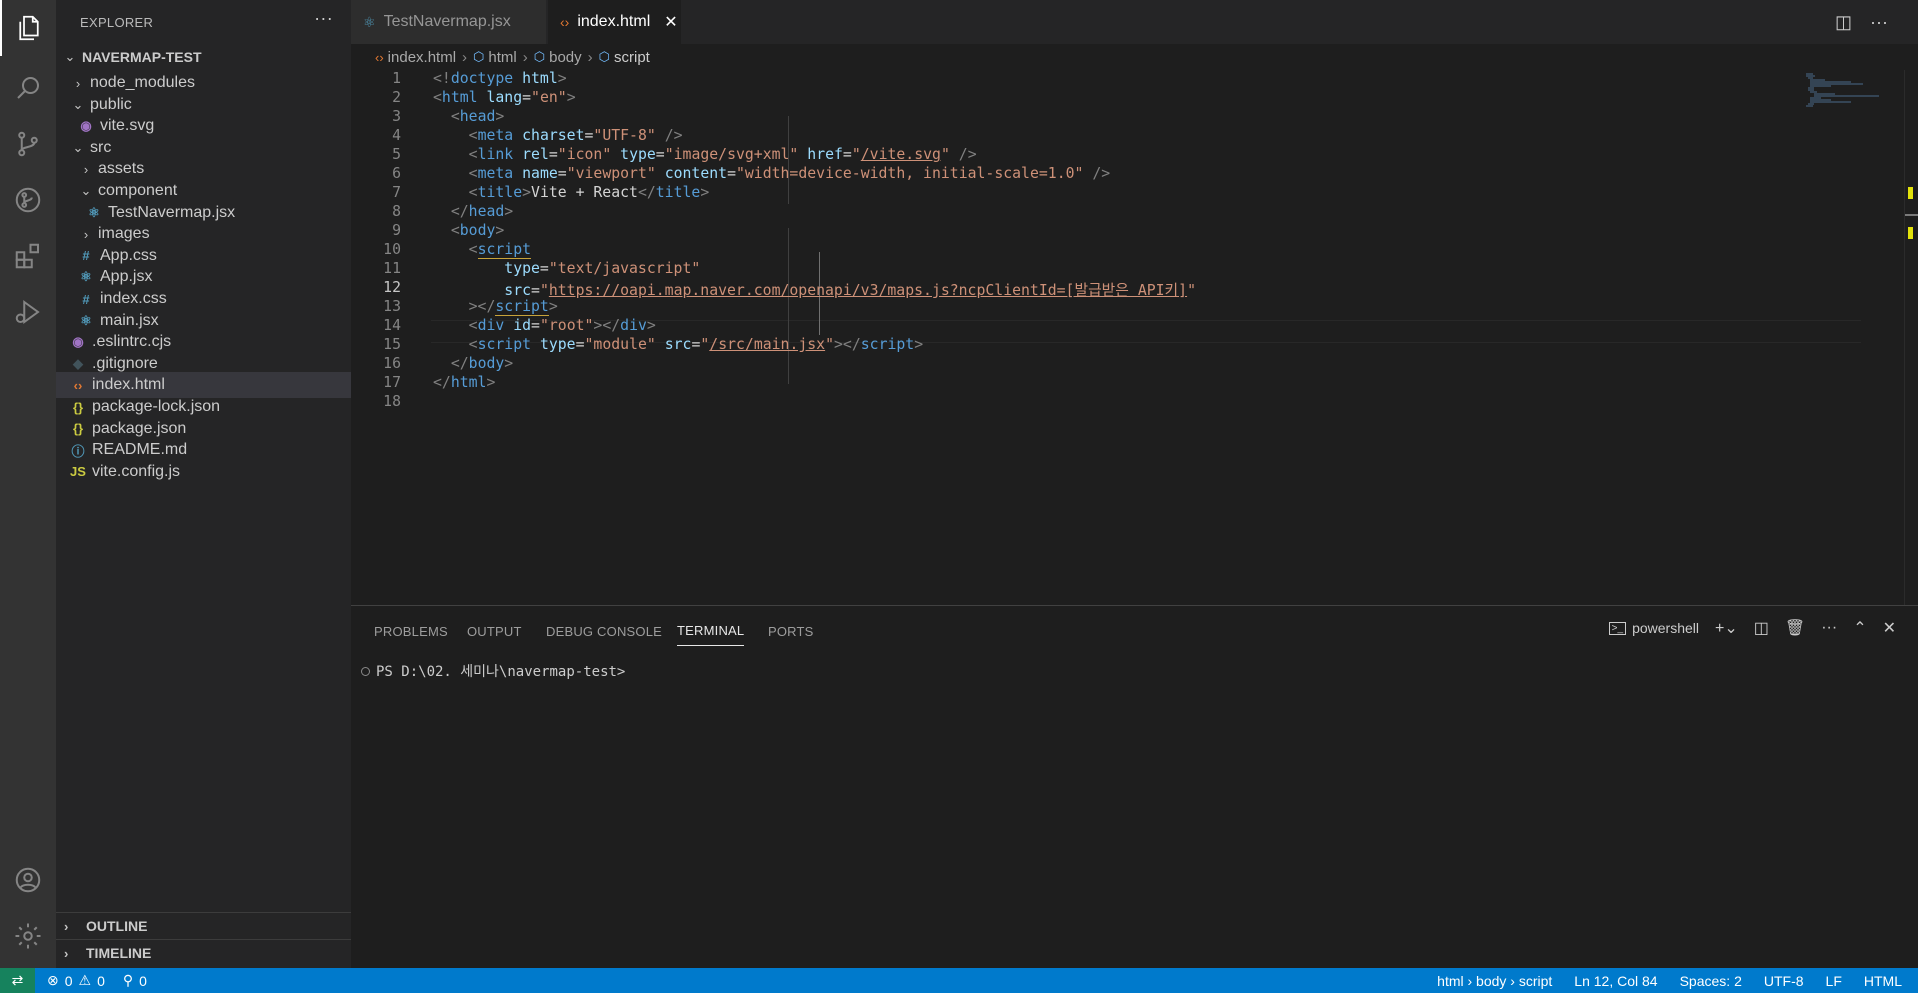 The image size is (1918, 993). What do you see at coordinates (1784, 981) in the screenshot?
I see `encoding: UTF-8` at bounding box center [1784, 981].